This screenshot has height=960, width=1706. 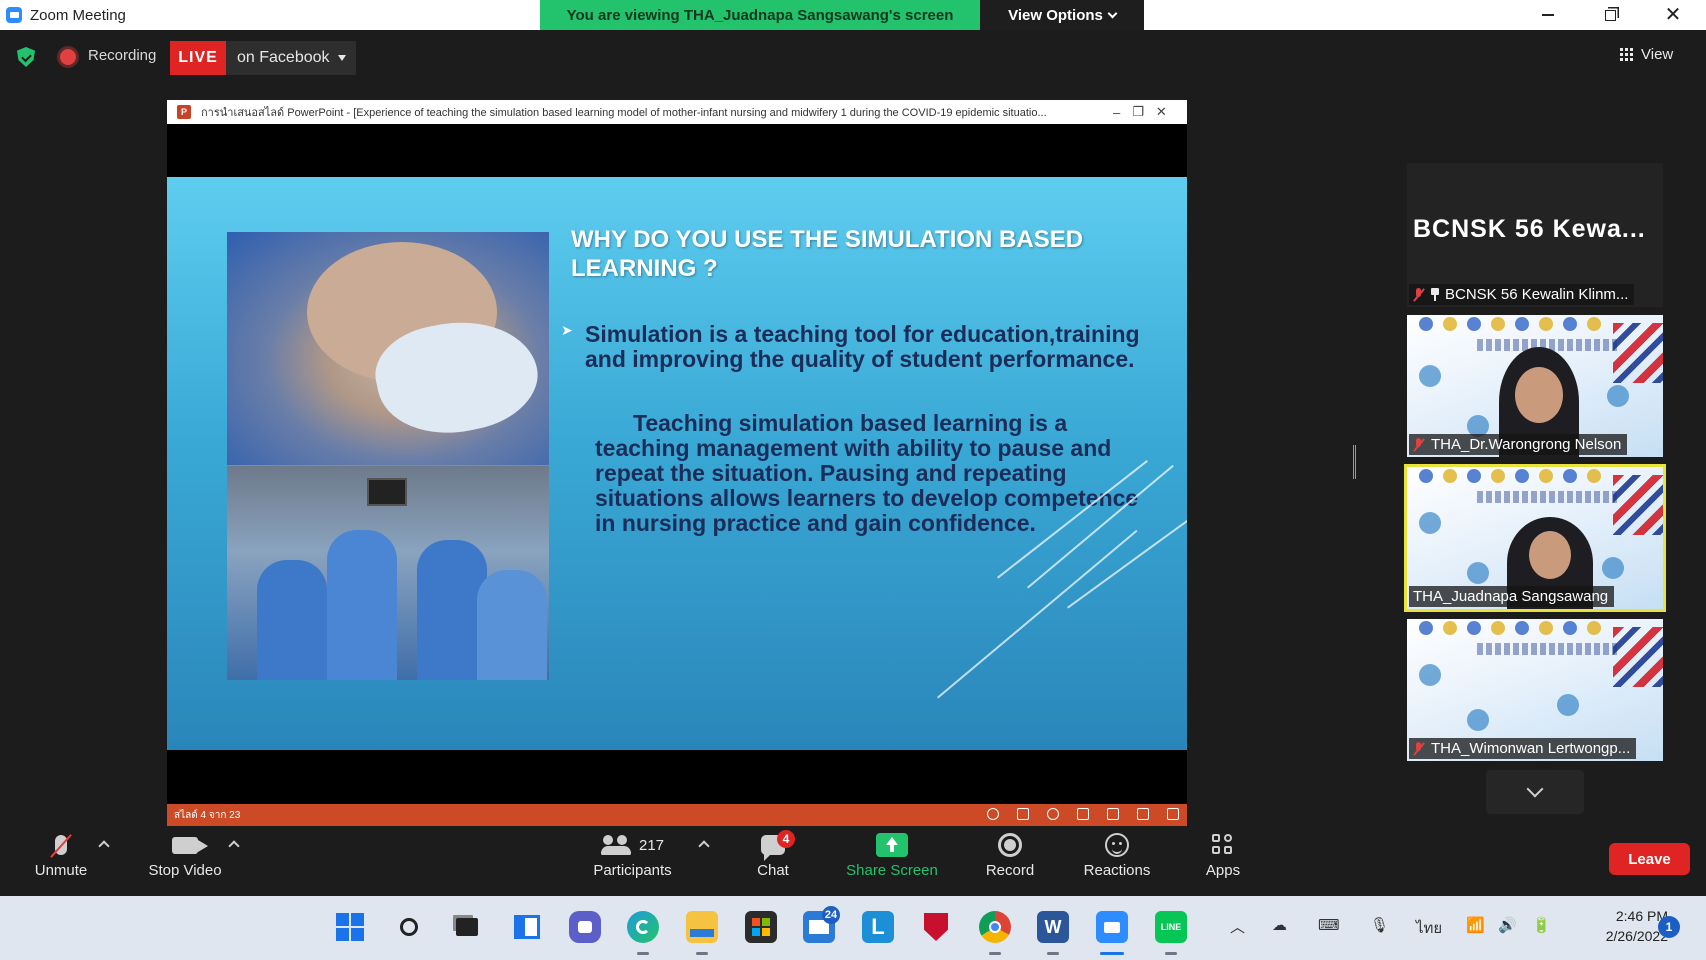 What do you see at coordinates (936, 927) in the screenshot?
I see `mcafee-shield-icon` at bounding box center [936, 927].